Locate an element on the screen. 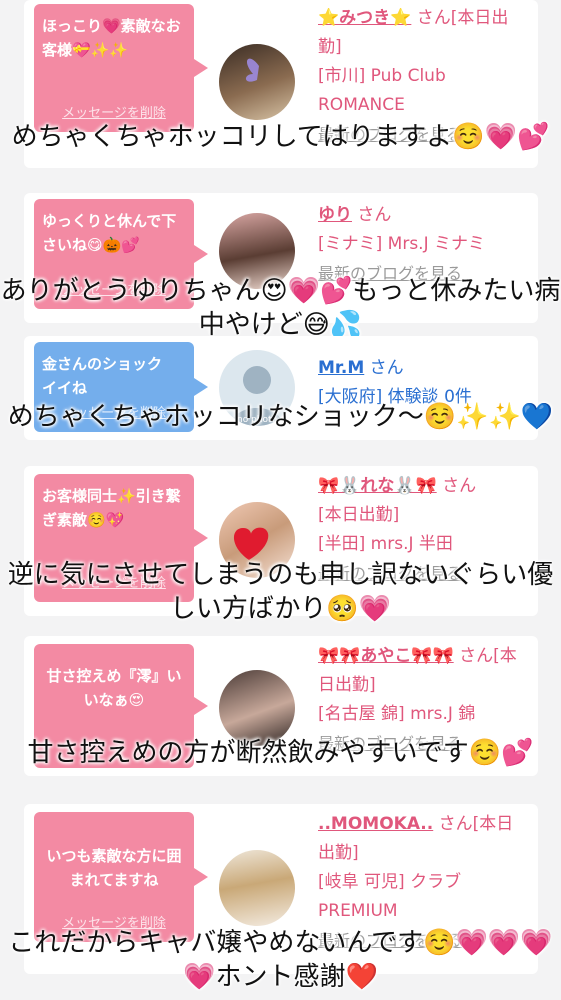 The height and width of the screenshot is (1000, 561). overlay-caption: めちゃくちゃホッコリしてはりますよ☺️💗💕 is located at coordinates (280, 137).